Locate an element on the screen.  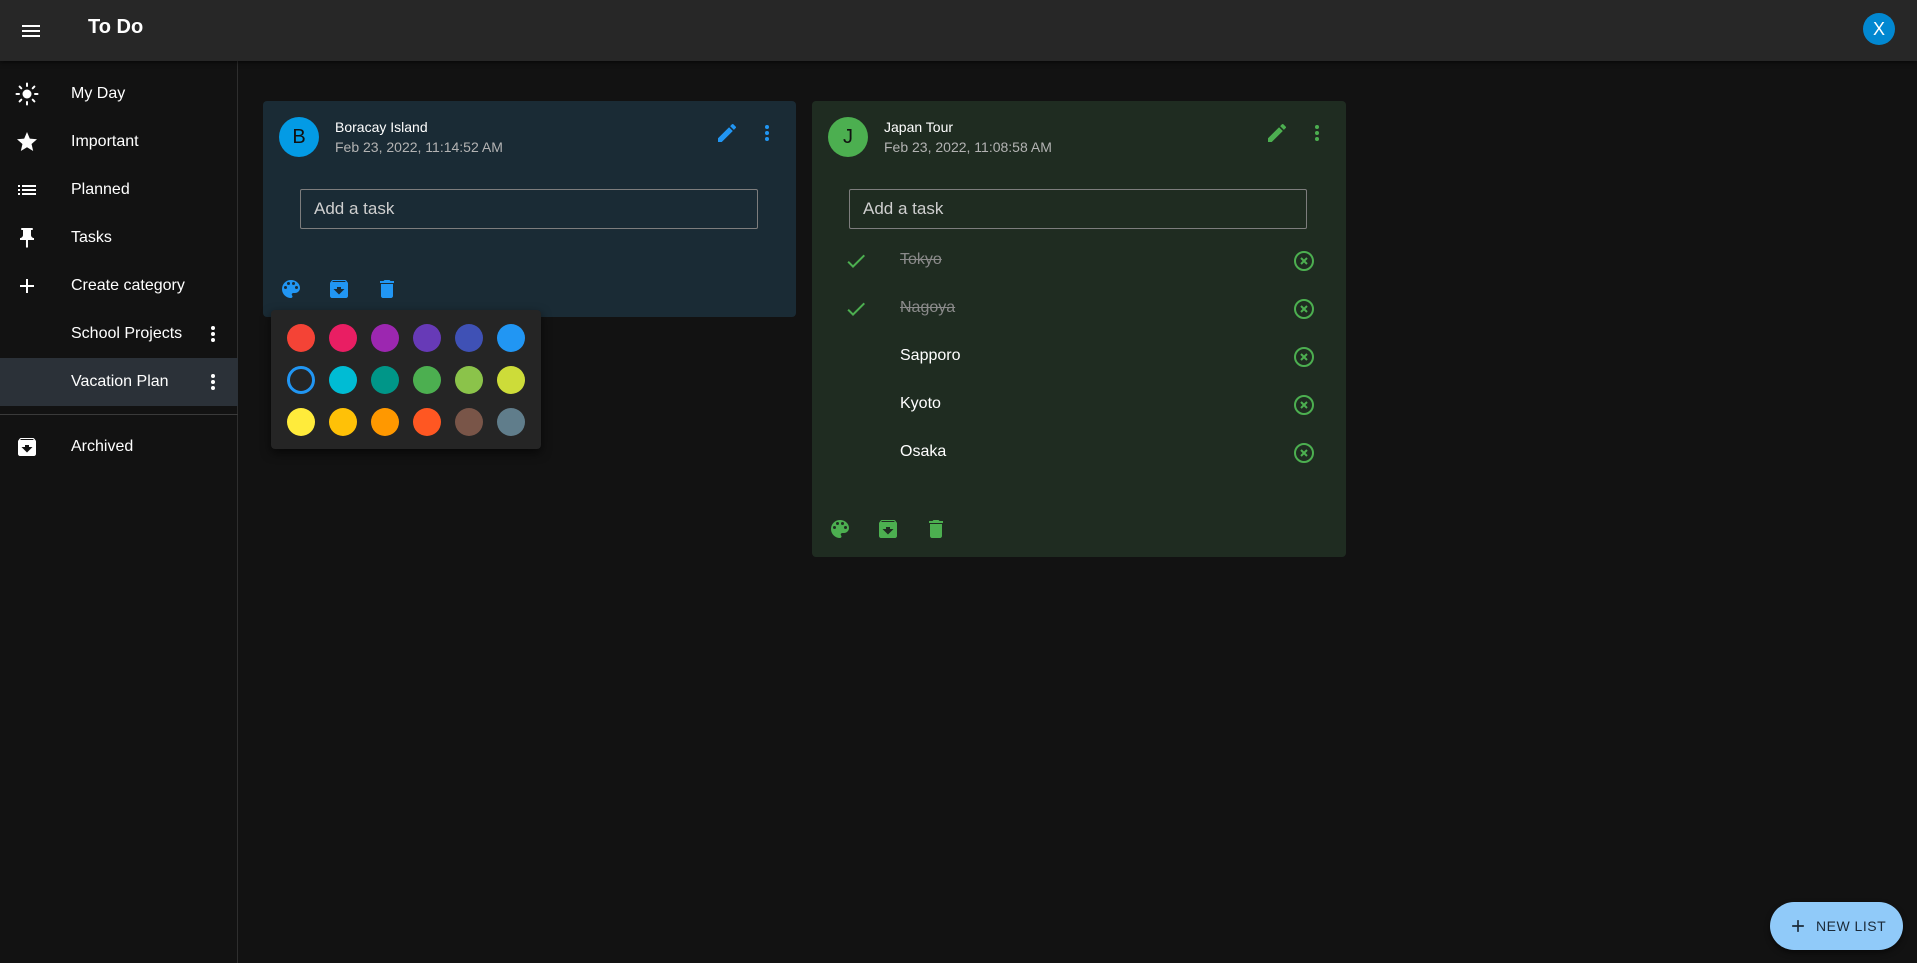
sidebar-item-important: Important is located at coordinates (119, 142).